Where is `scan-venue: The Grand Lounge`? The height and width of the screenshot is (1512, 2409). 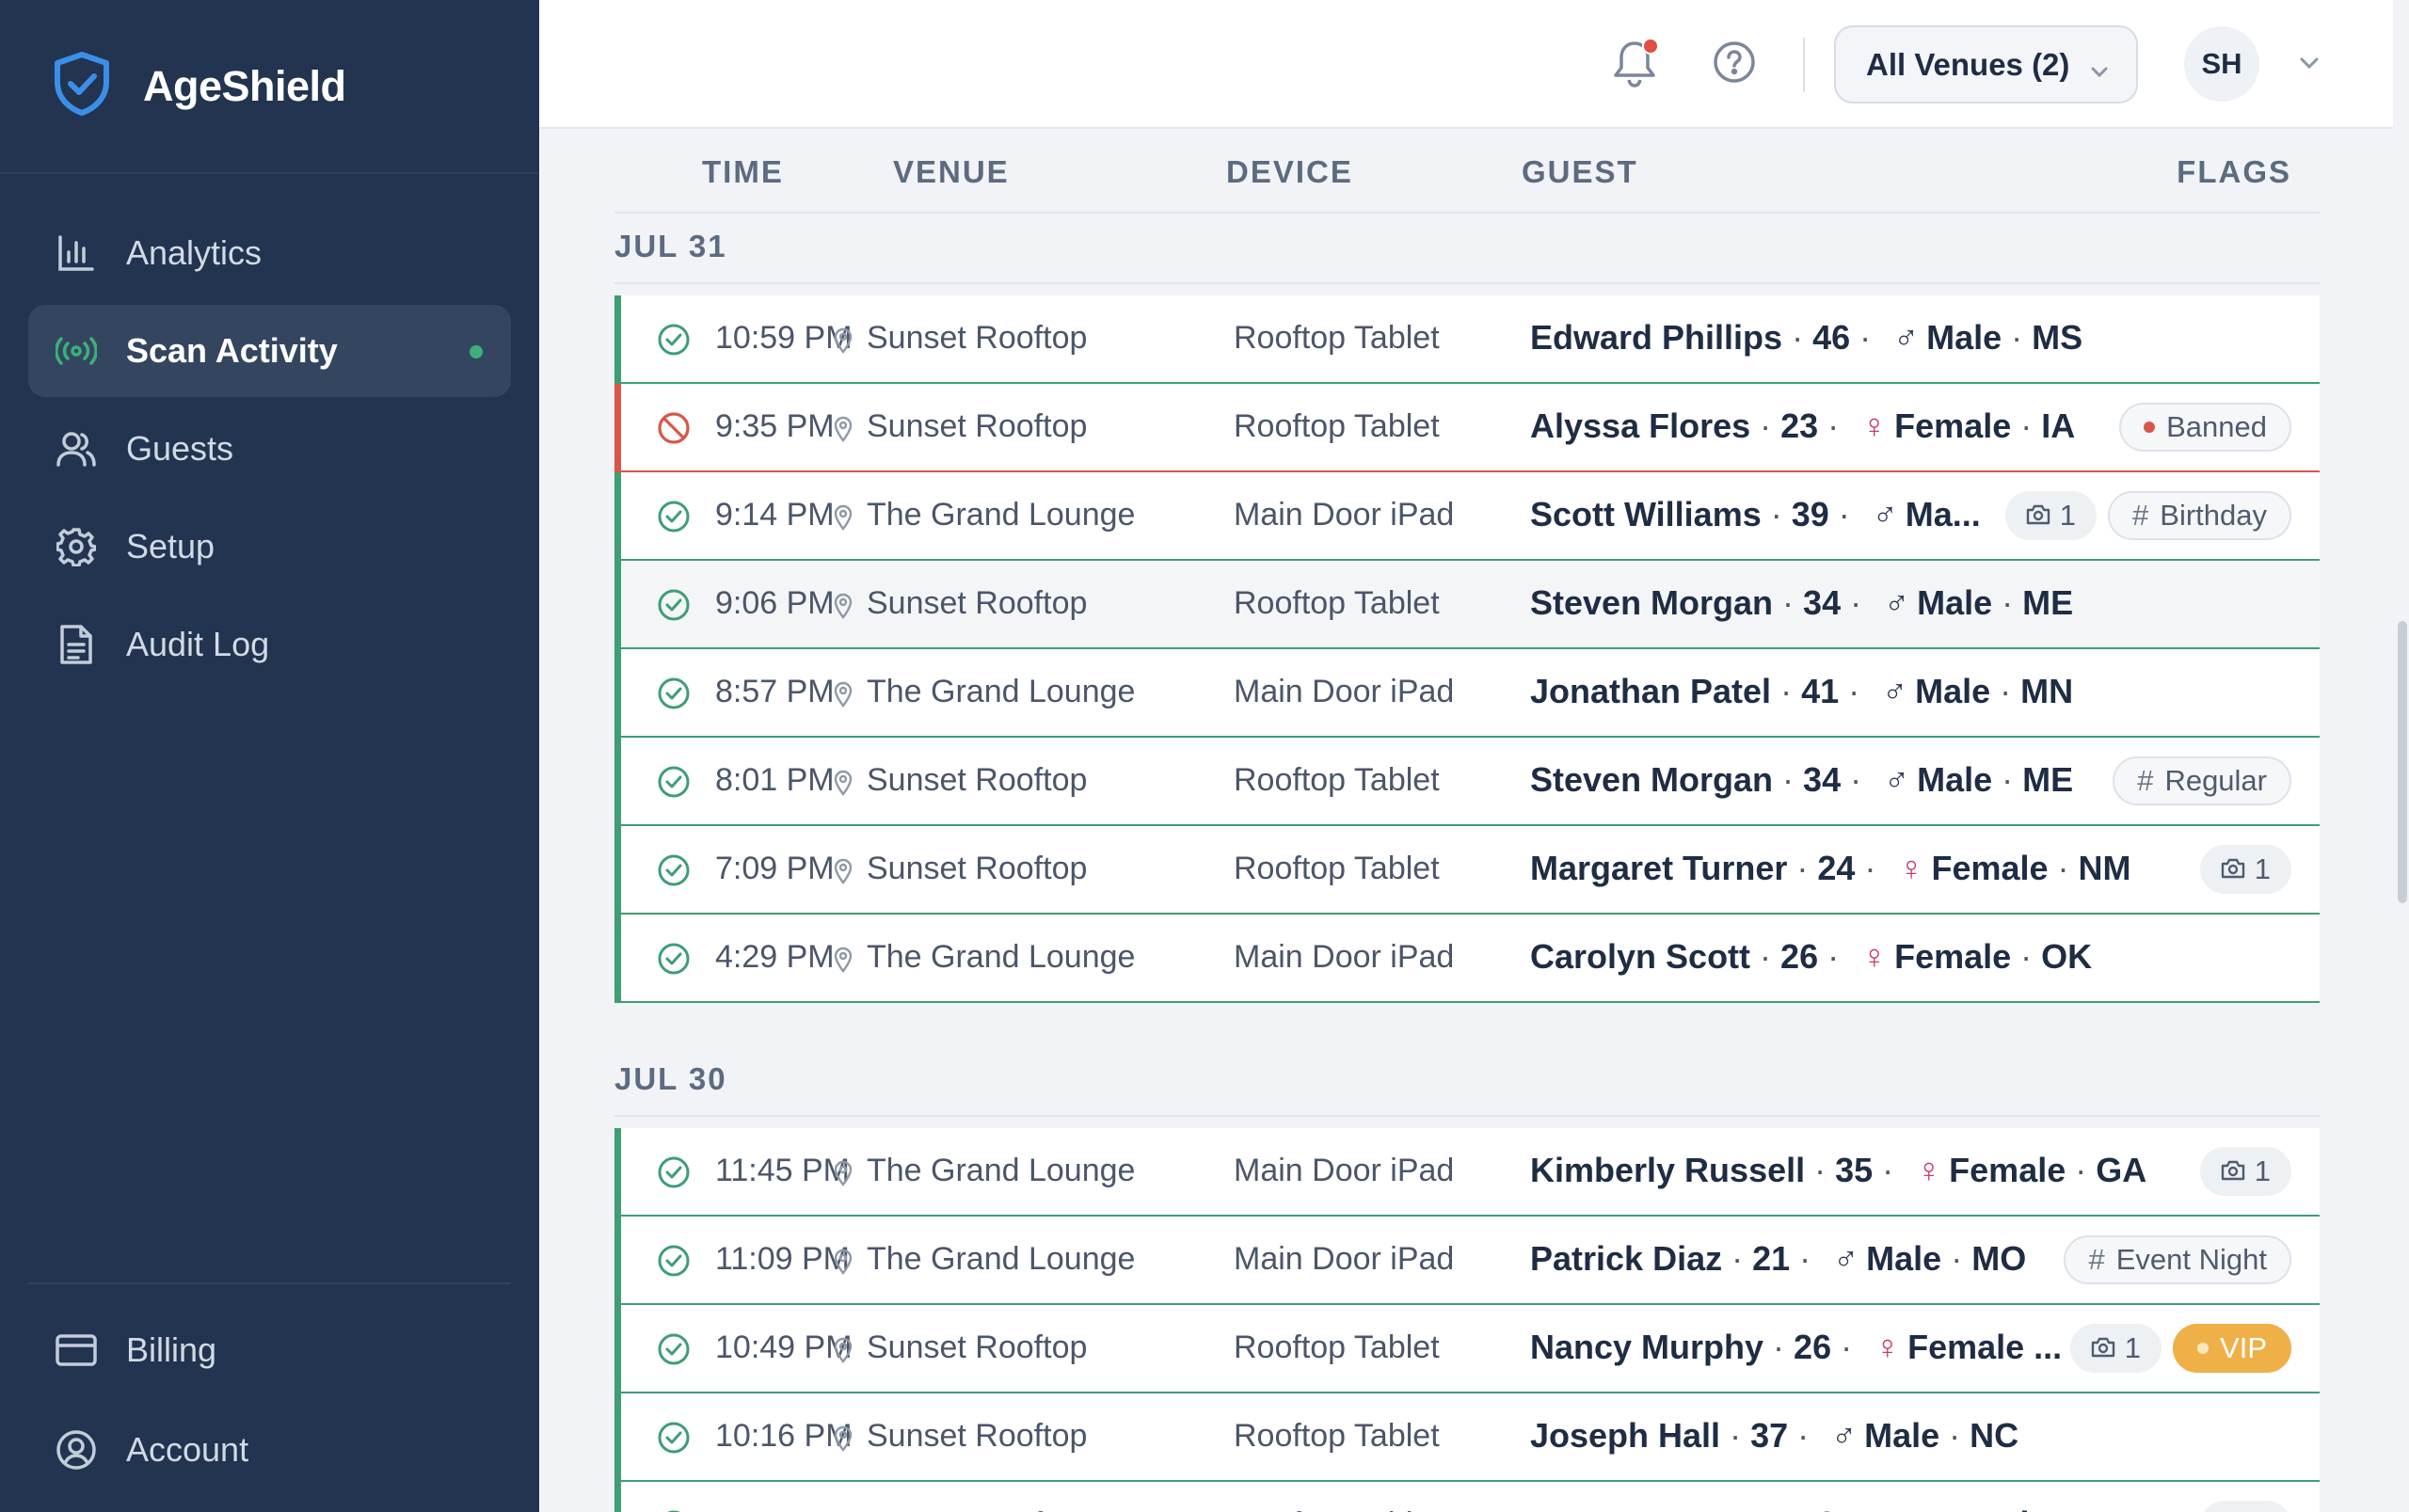 scan-venue: The Grand Lounge is located at coordinates (984, 515).